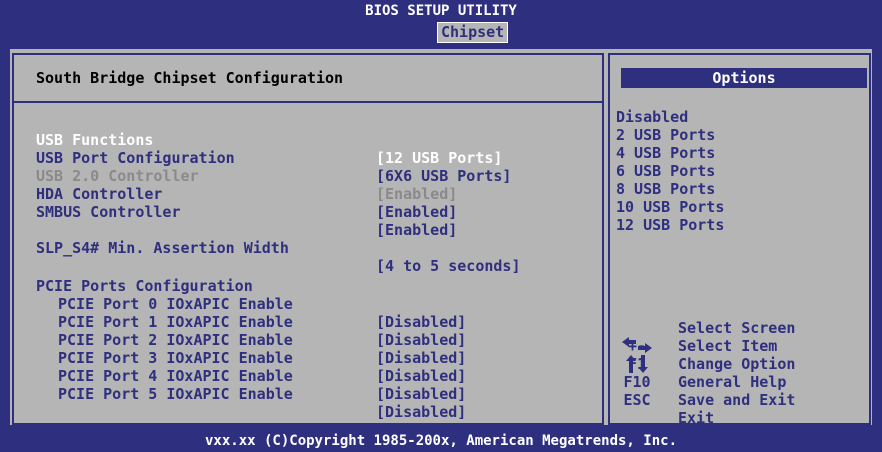 The width and height of the screenshot is (882, 452). I want to click on pcie-heading-label: PCIE Ports Configuration, so click(144, 286).